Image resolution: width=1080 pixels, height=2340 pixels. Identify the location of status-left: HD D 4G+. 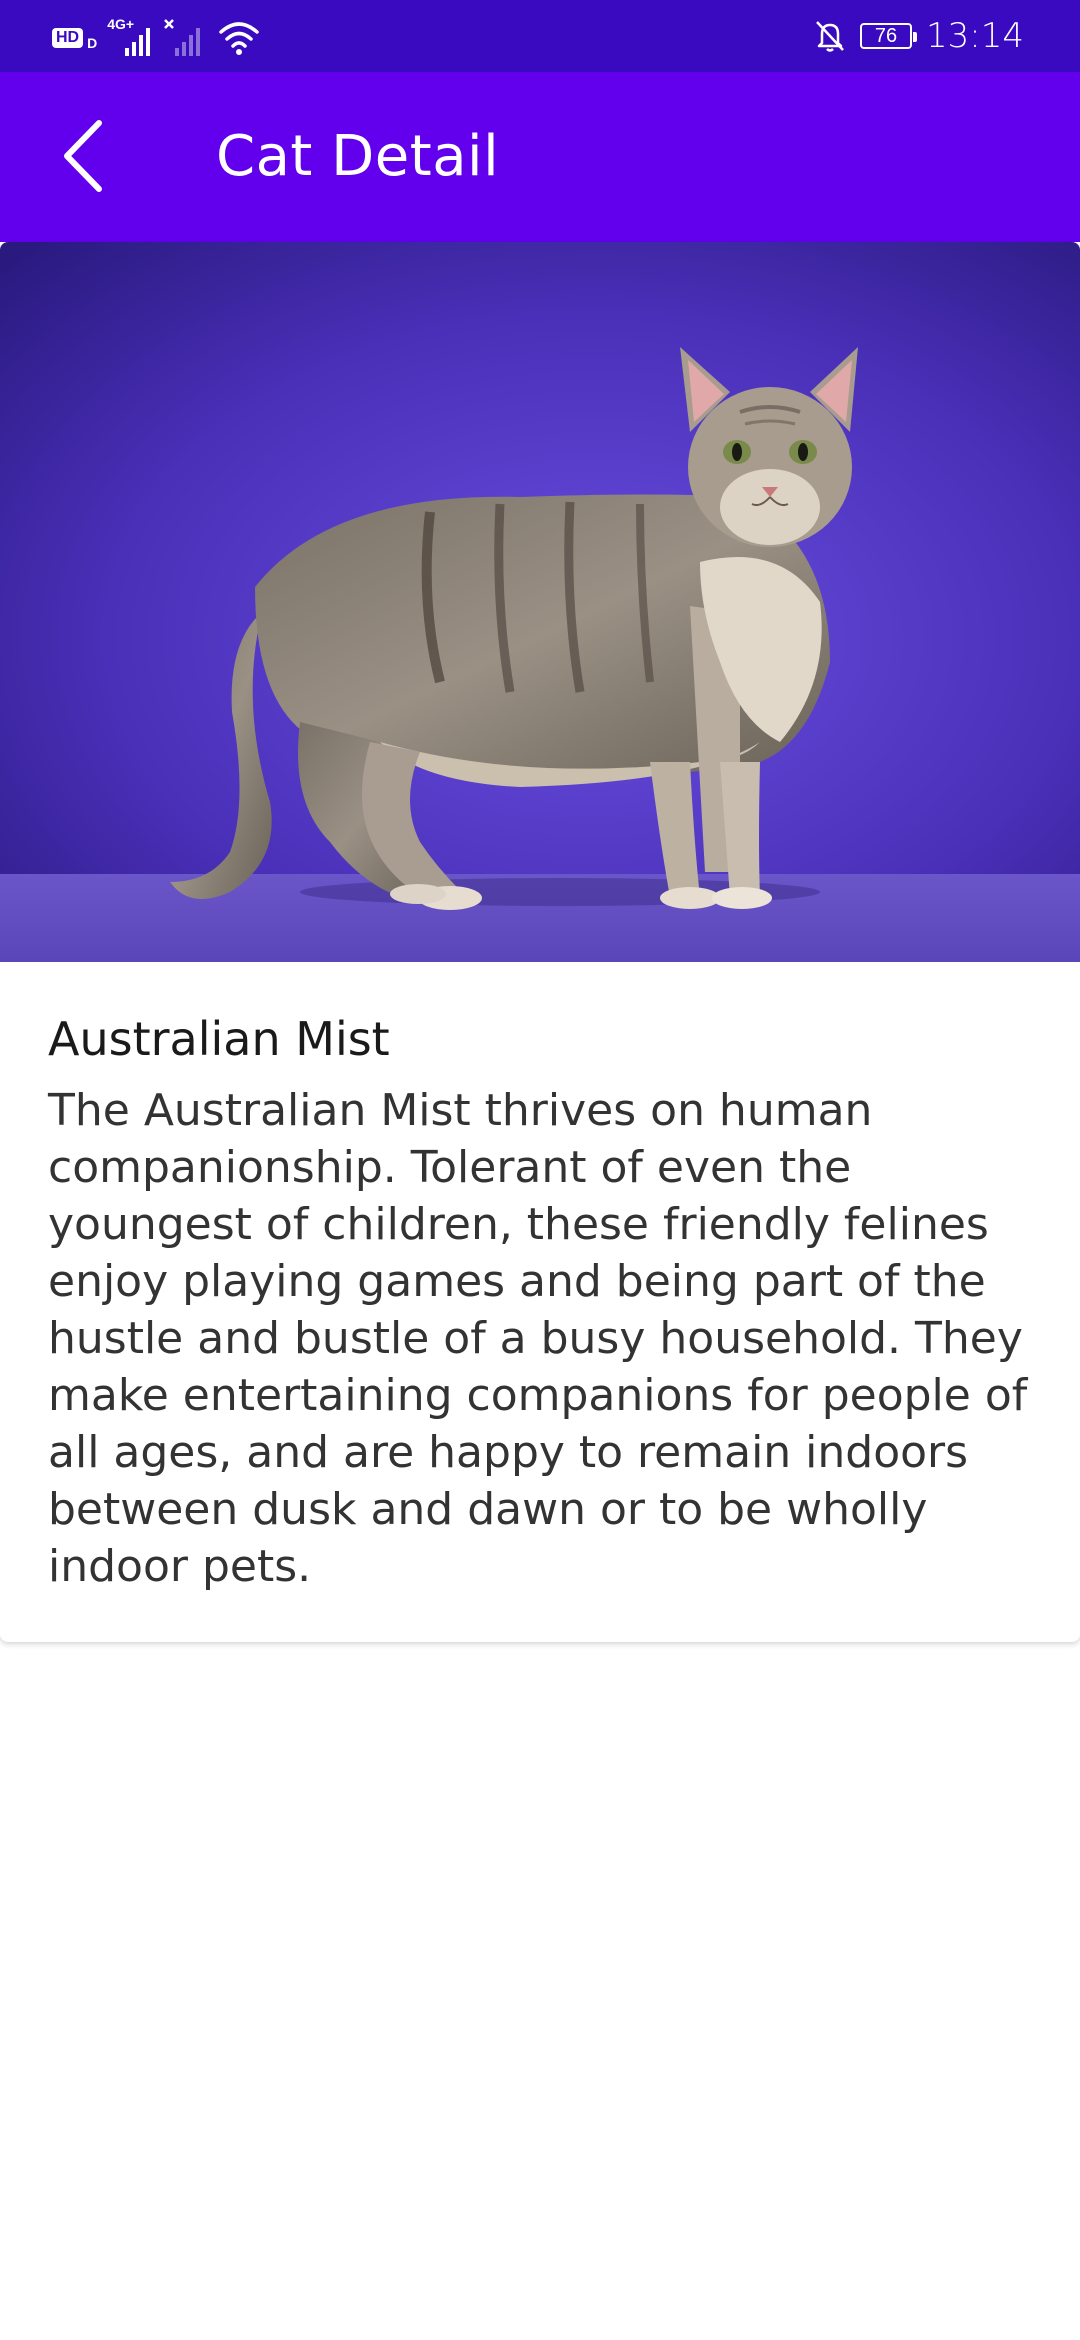
(155, 37).